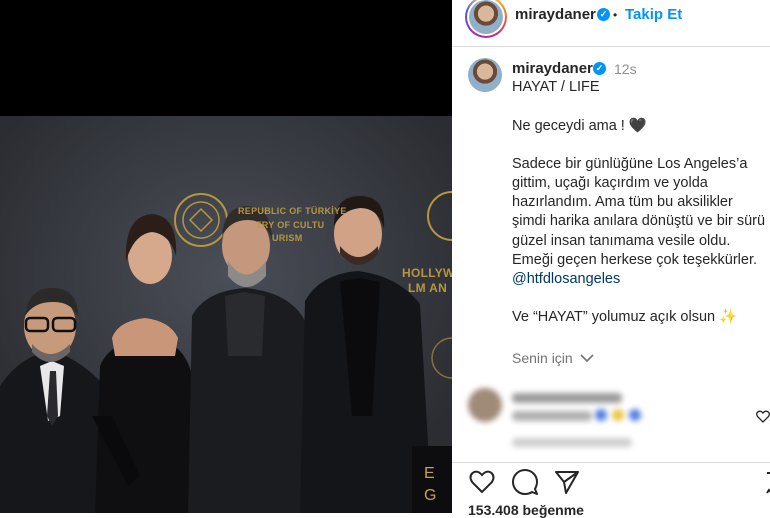  I want to click on comment-meta-blurred, so click(572, 442).